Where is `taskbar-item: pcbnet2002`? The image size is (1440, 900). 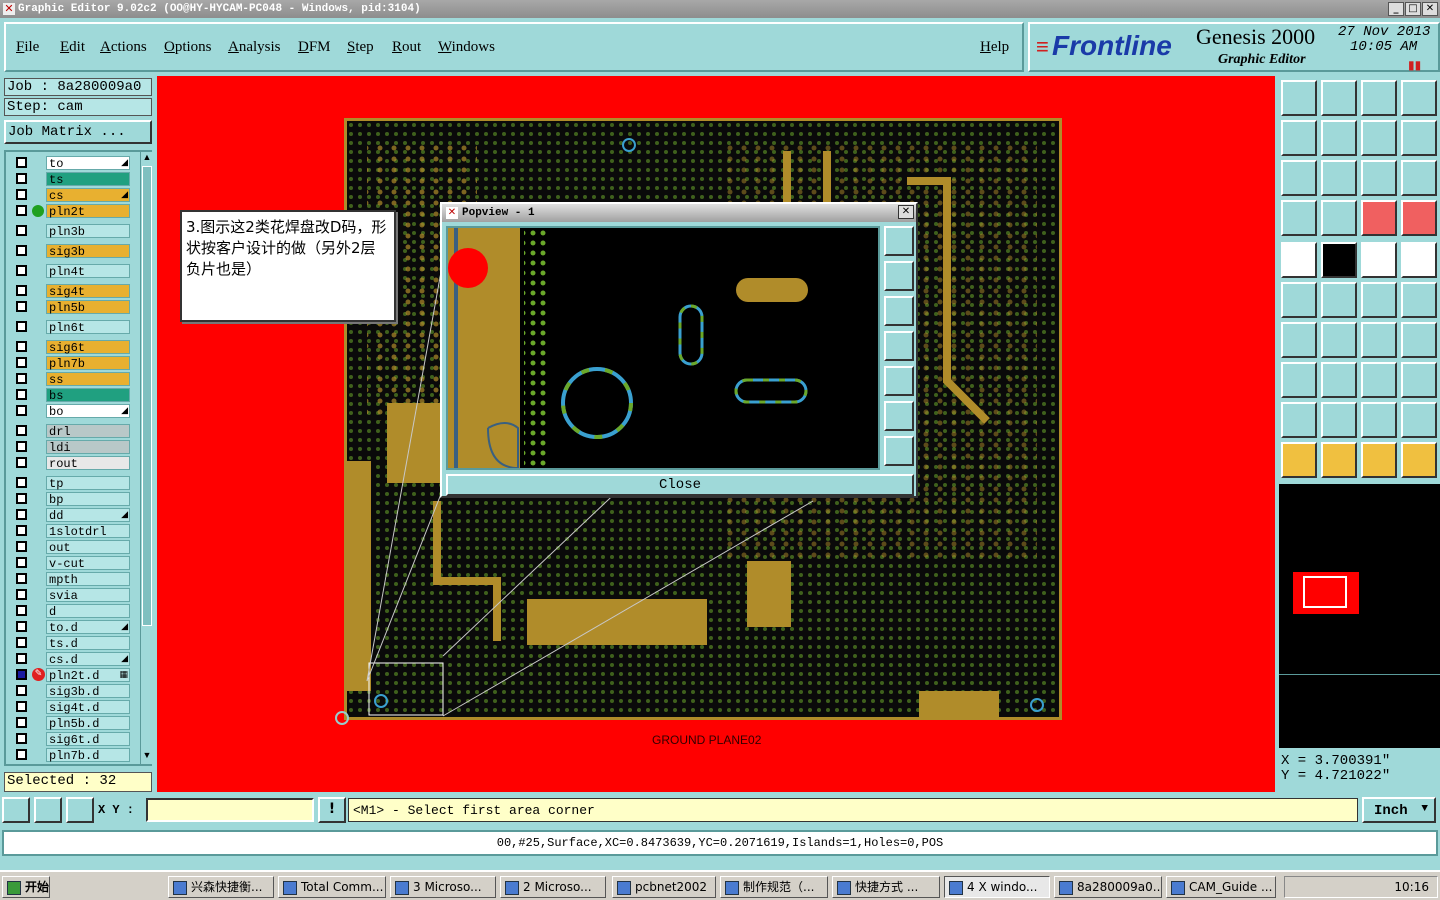 taskbar-item: pcbnet2002 is located at coordinates (664, 887).